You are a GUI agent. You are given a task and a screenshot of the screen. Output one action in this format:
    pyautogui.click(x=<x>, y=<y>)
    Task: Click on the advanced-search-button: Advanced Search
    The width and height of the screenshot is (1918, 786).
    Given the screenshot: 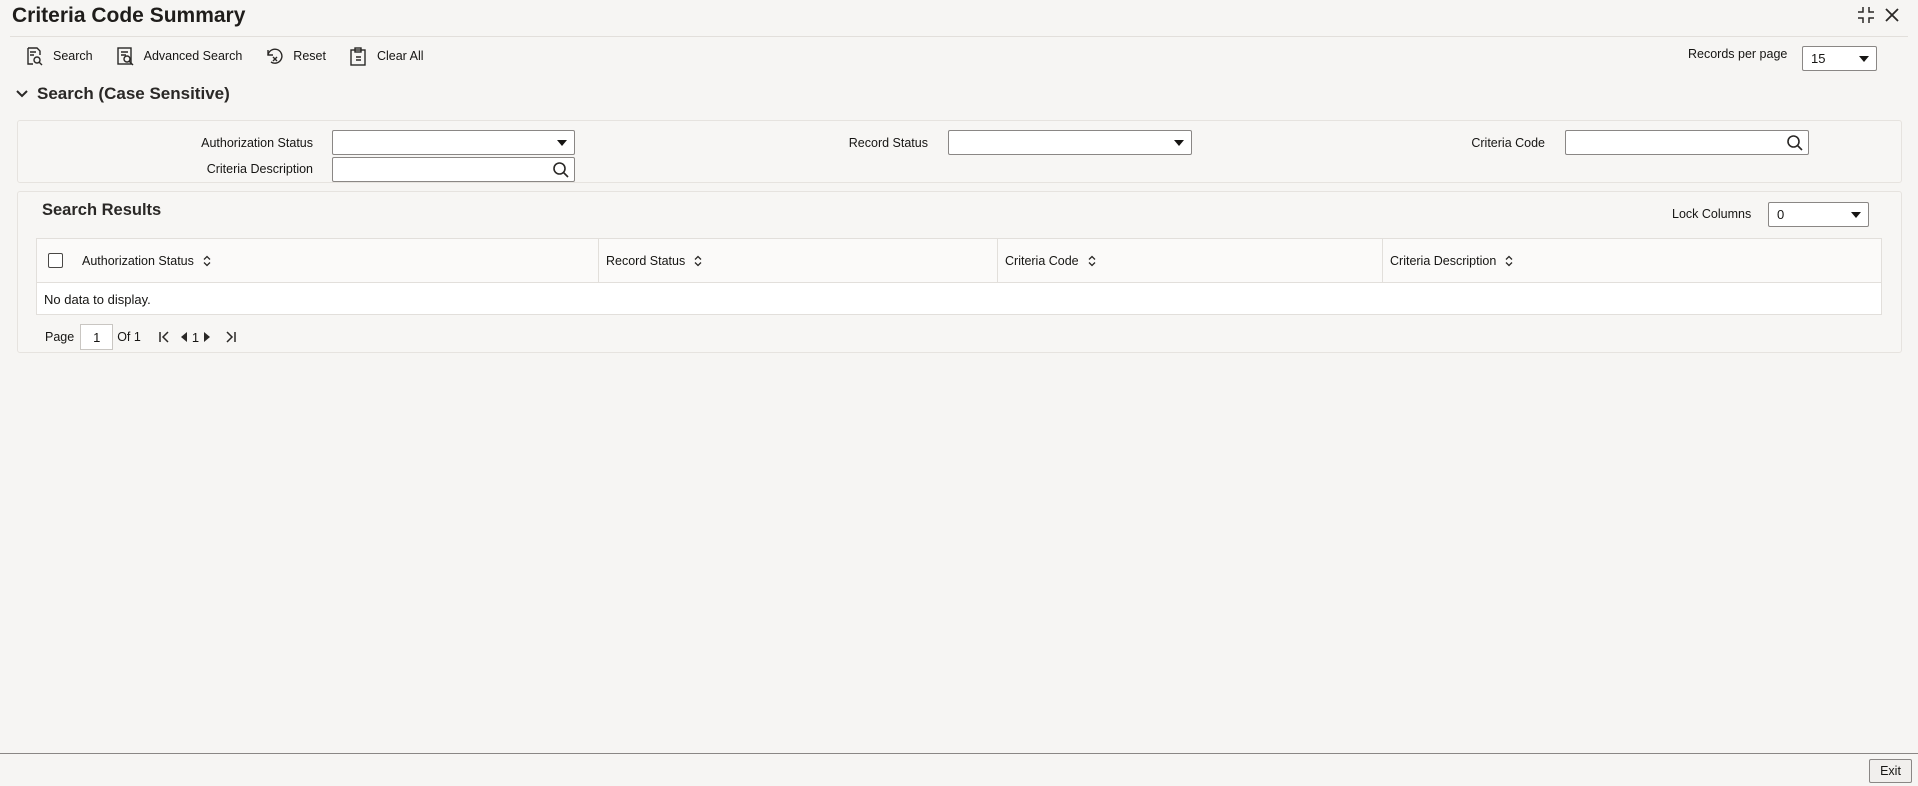 What is the action you would take?
    pyautogui.click(x=179, y=56)
    